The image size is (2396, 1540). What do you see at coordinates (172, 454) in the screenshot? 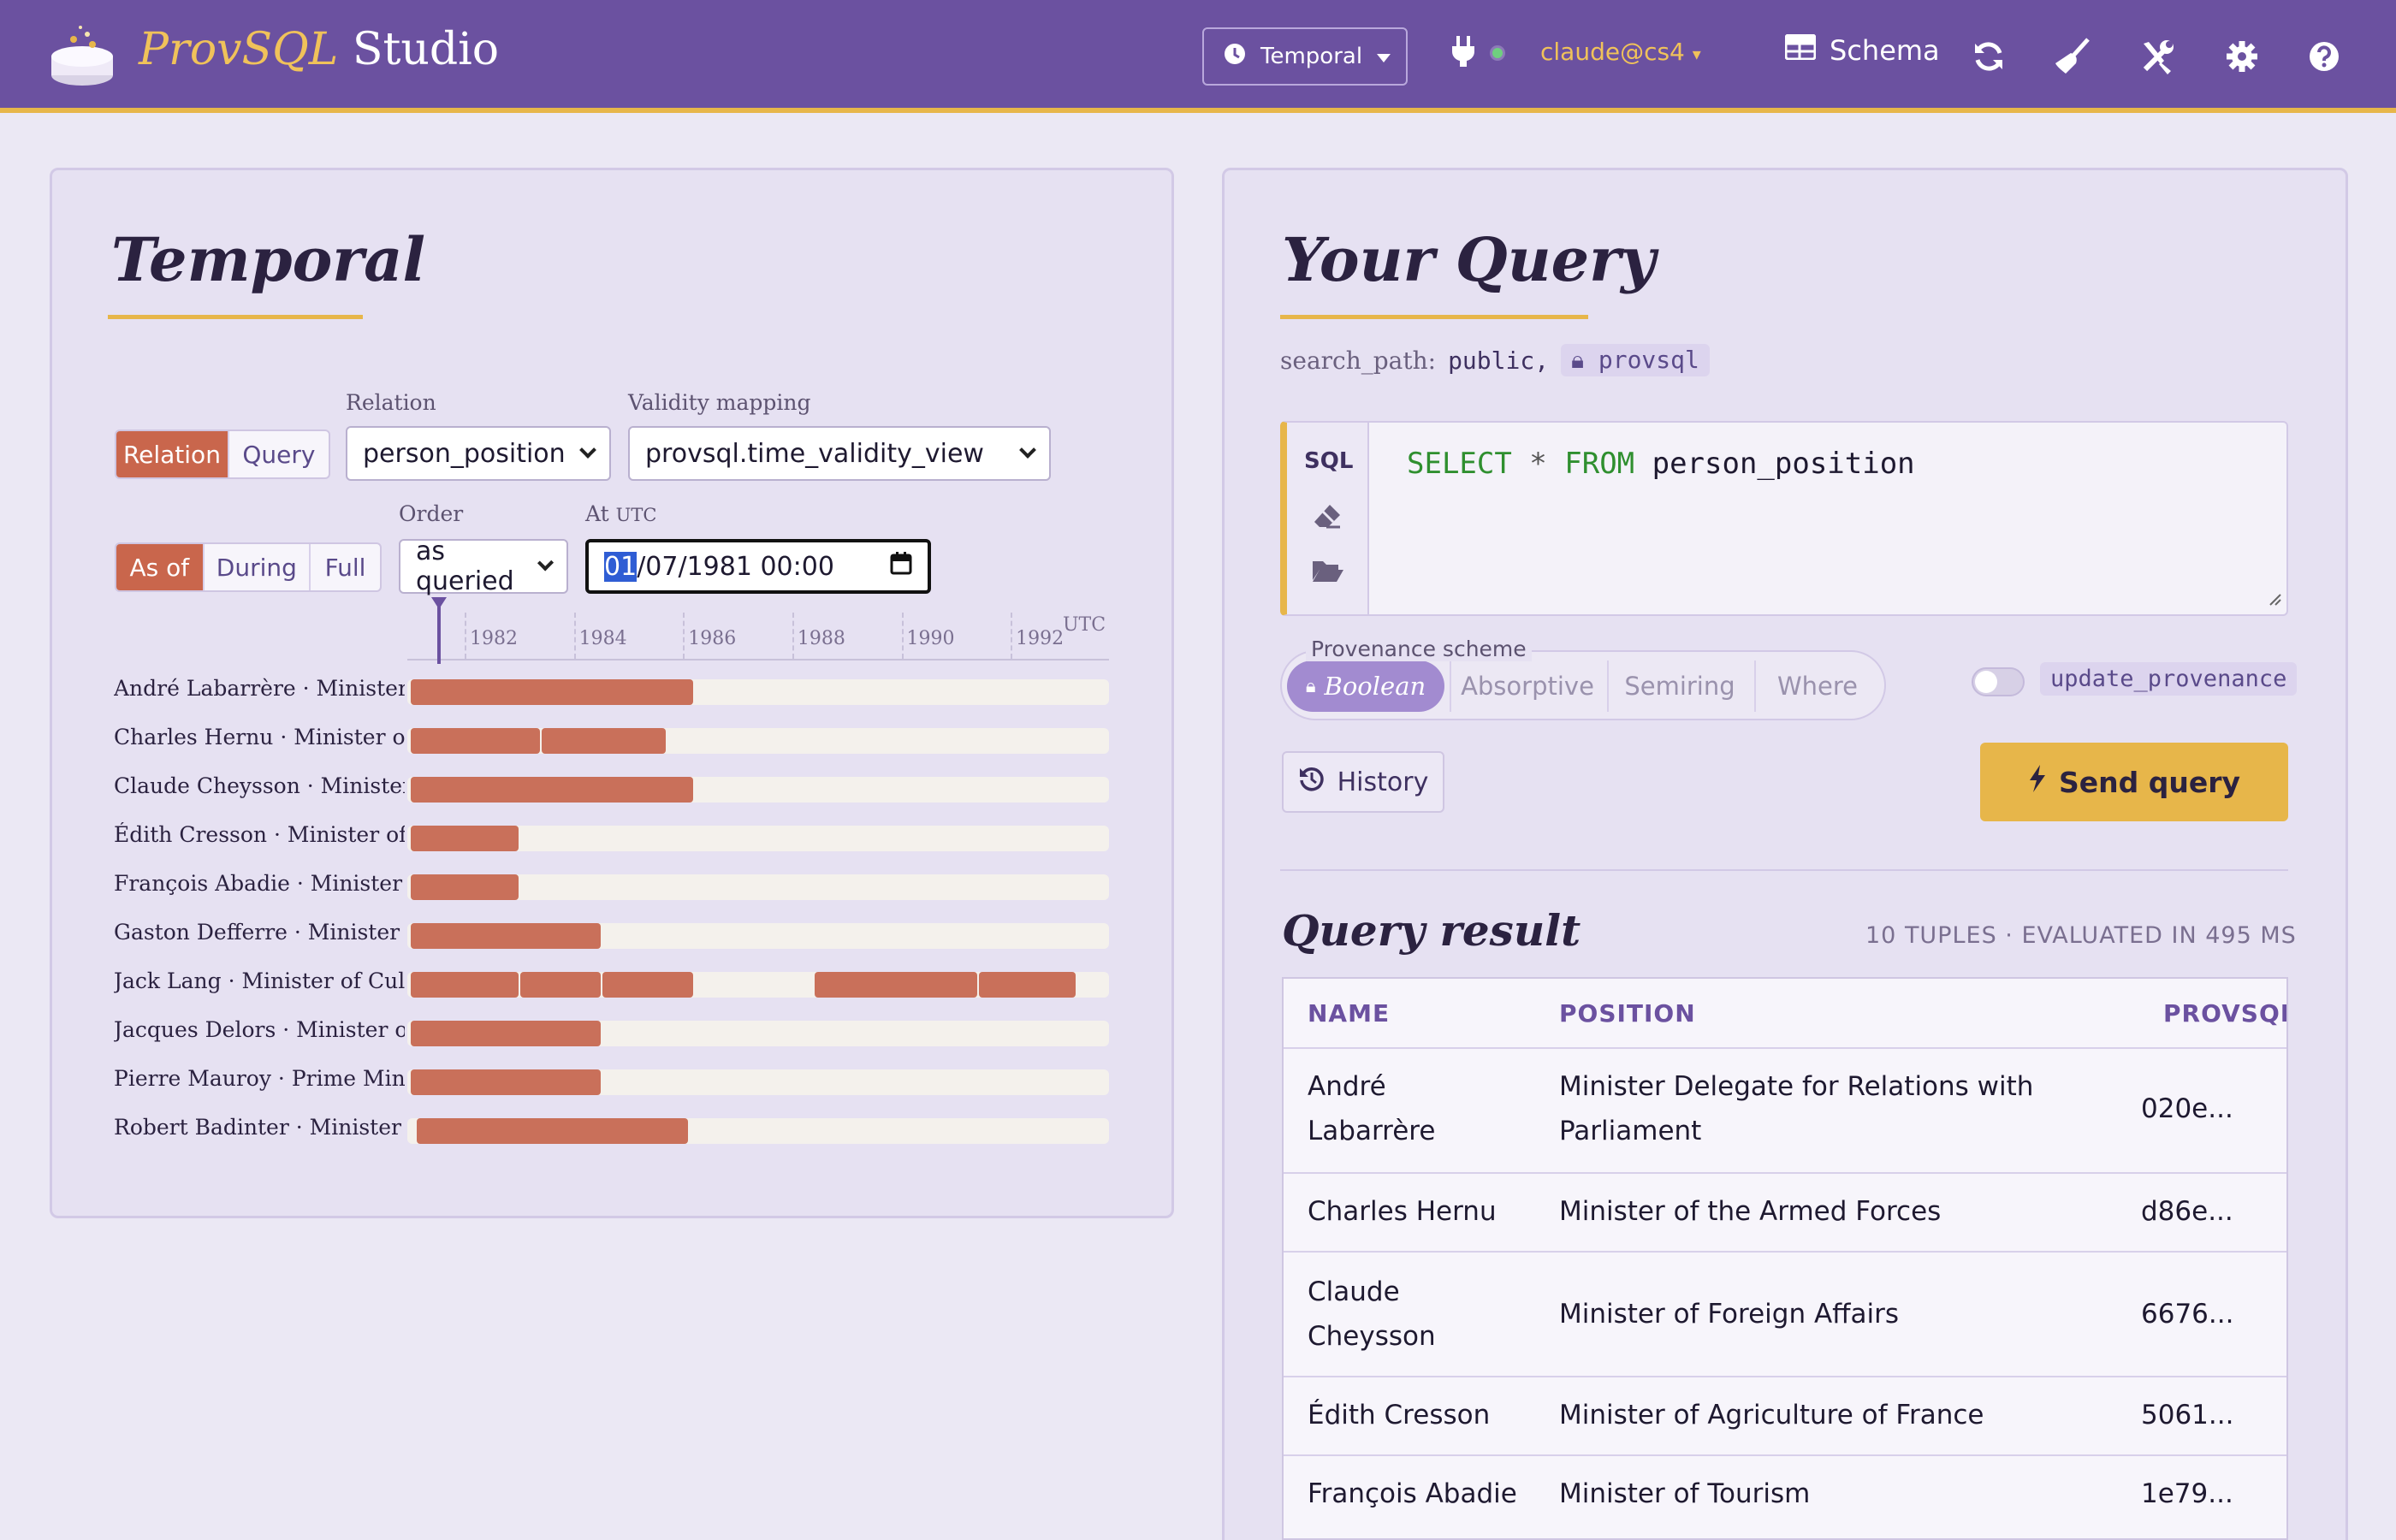
I see `tab-relation: Relation` at bounding box center [172, 454].